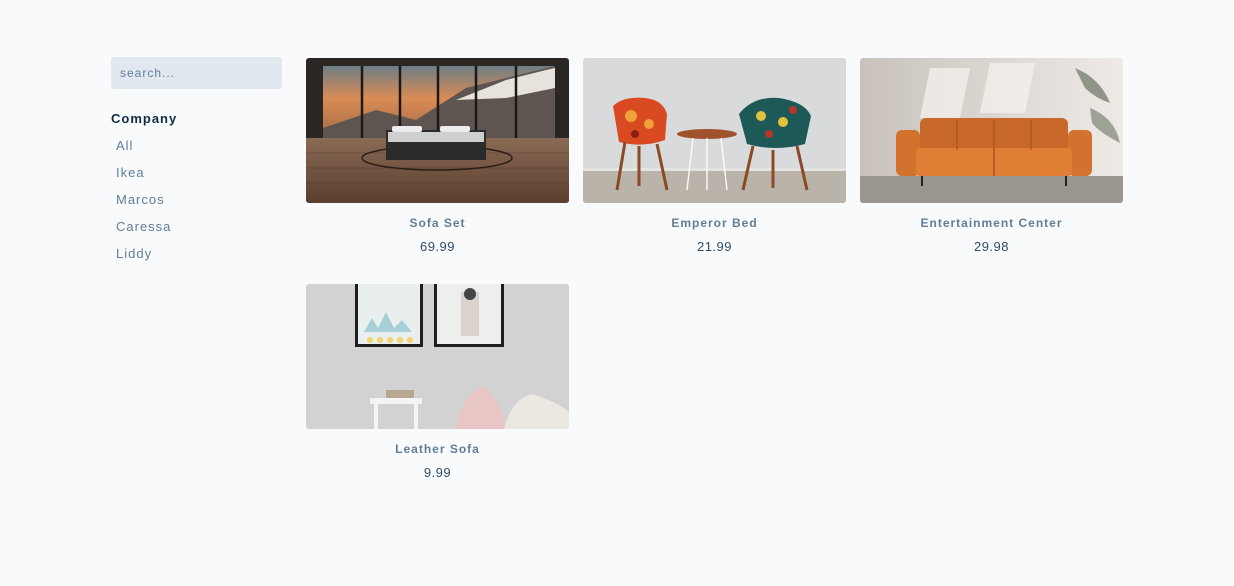  I want to click on company-filter-caressa: Caressa, so click(141, 226).